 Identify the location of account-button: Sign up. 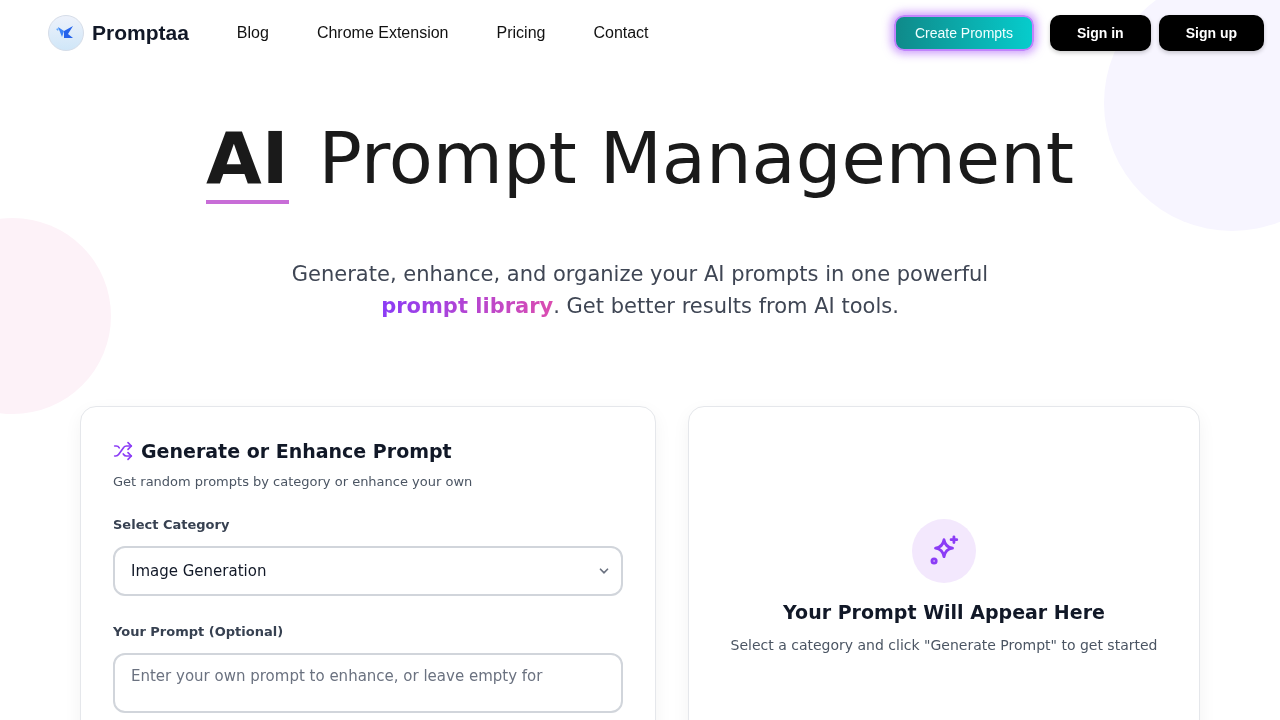
(1211, 33).